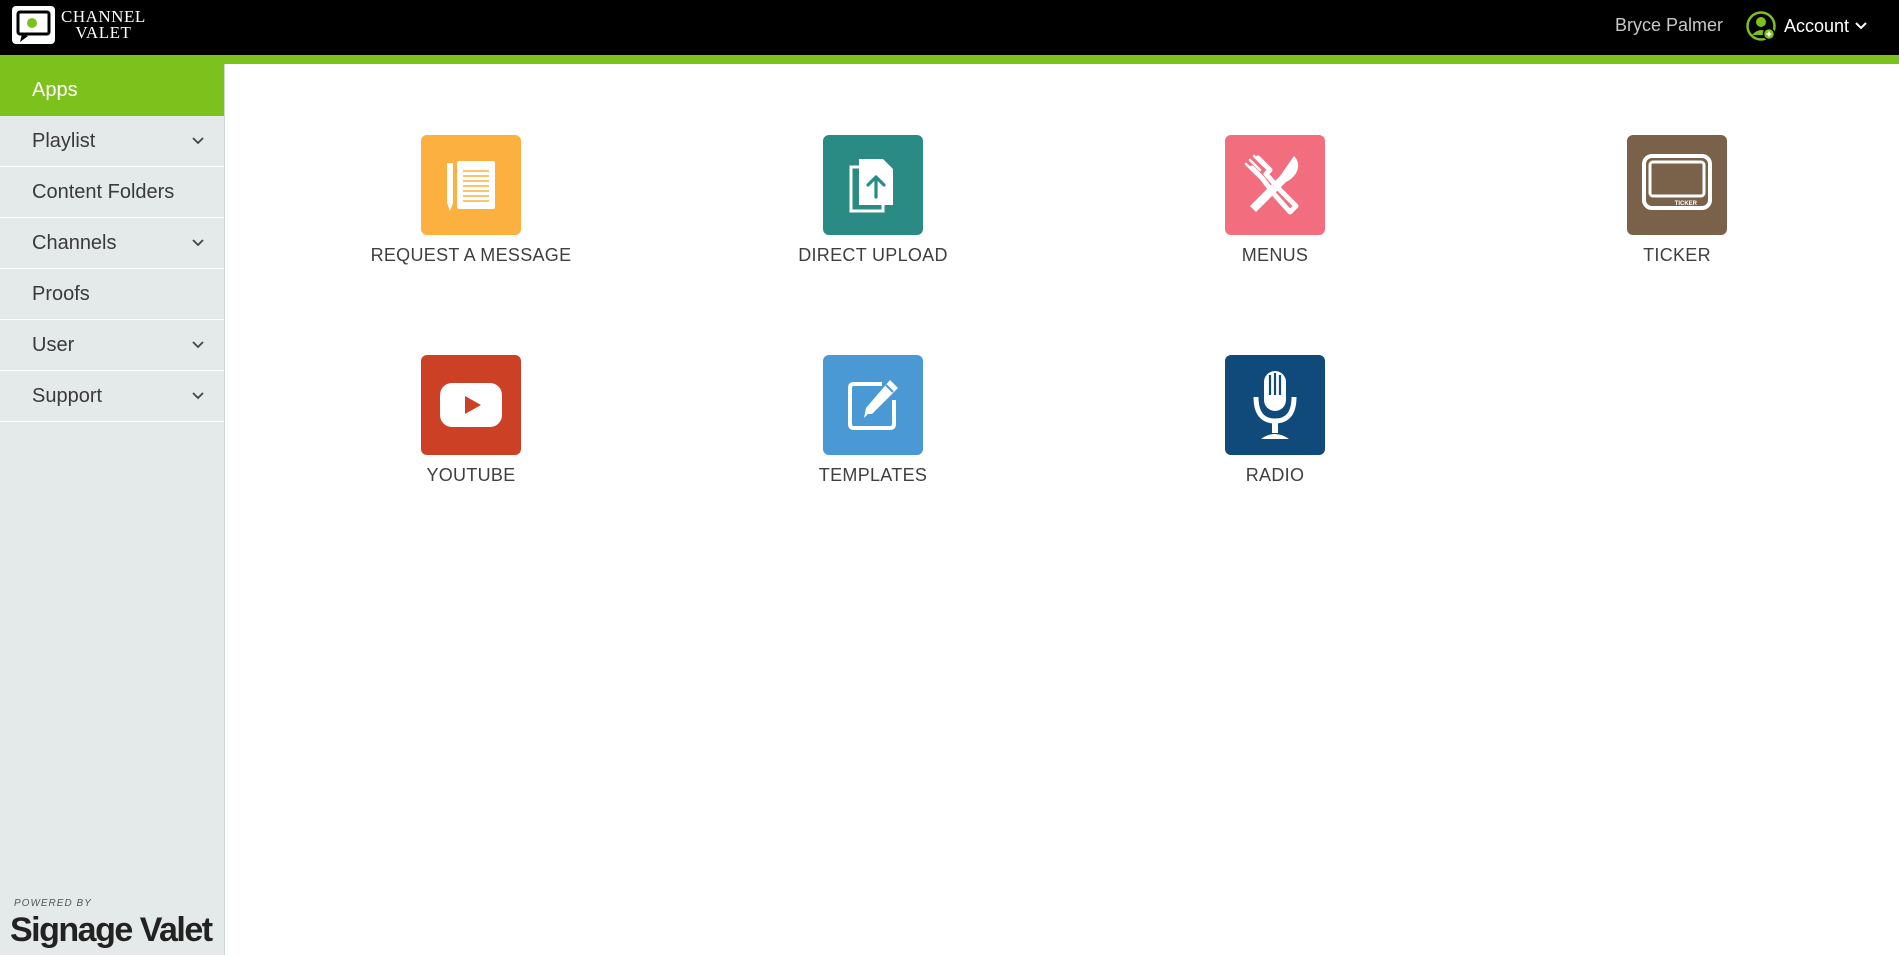 This screenshot has width=1899, height=955. I want to click on youtube-play-icon, so click(471, 405).